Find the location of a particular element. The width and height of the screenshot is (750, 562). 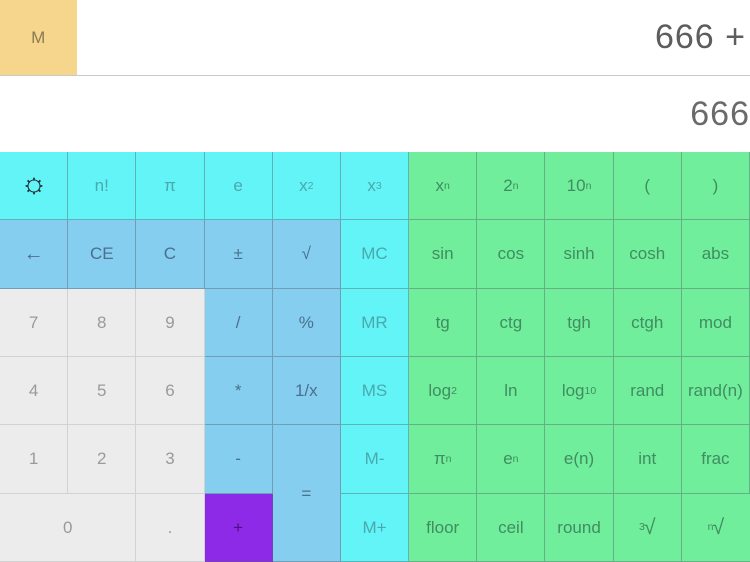

key-label: mod is located at coordinates (715, 322).